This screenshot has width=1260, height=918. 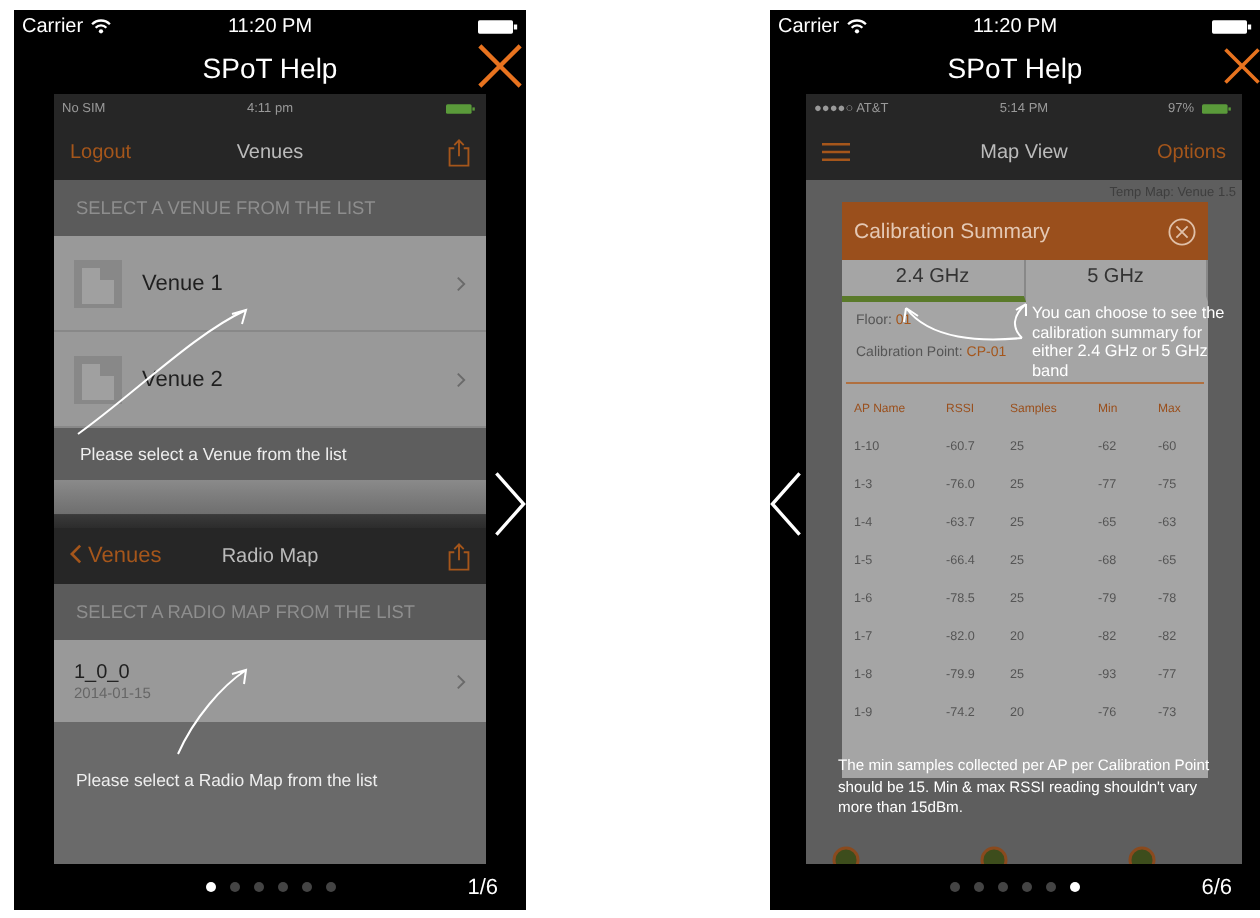 What do you see at coordinates (1024, 152) in the screenshot?
I see `nav-title: Map View` at bounding box center [1024, 152].